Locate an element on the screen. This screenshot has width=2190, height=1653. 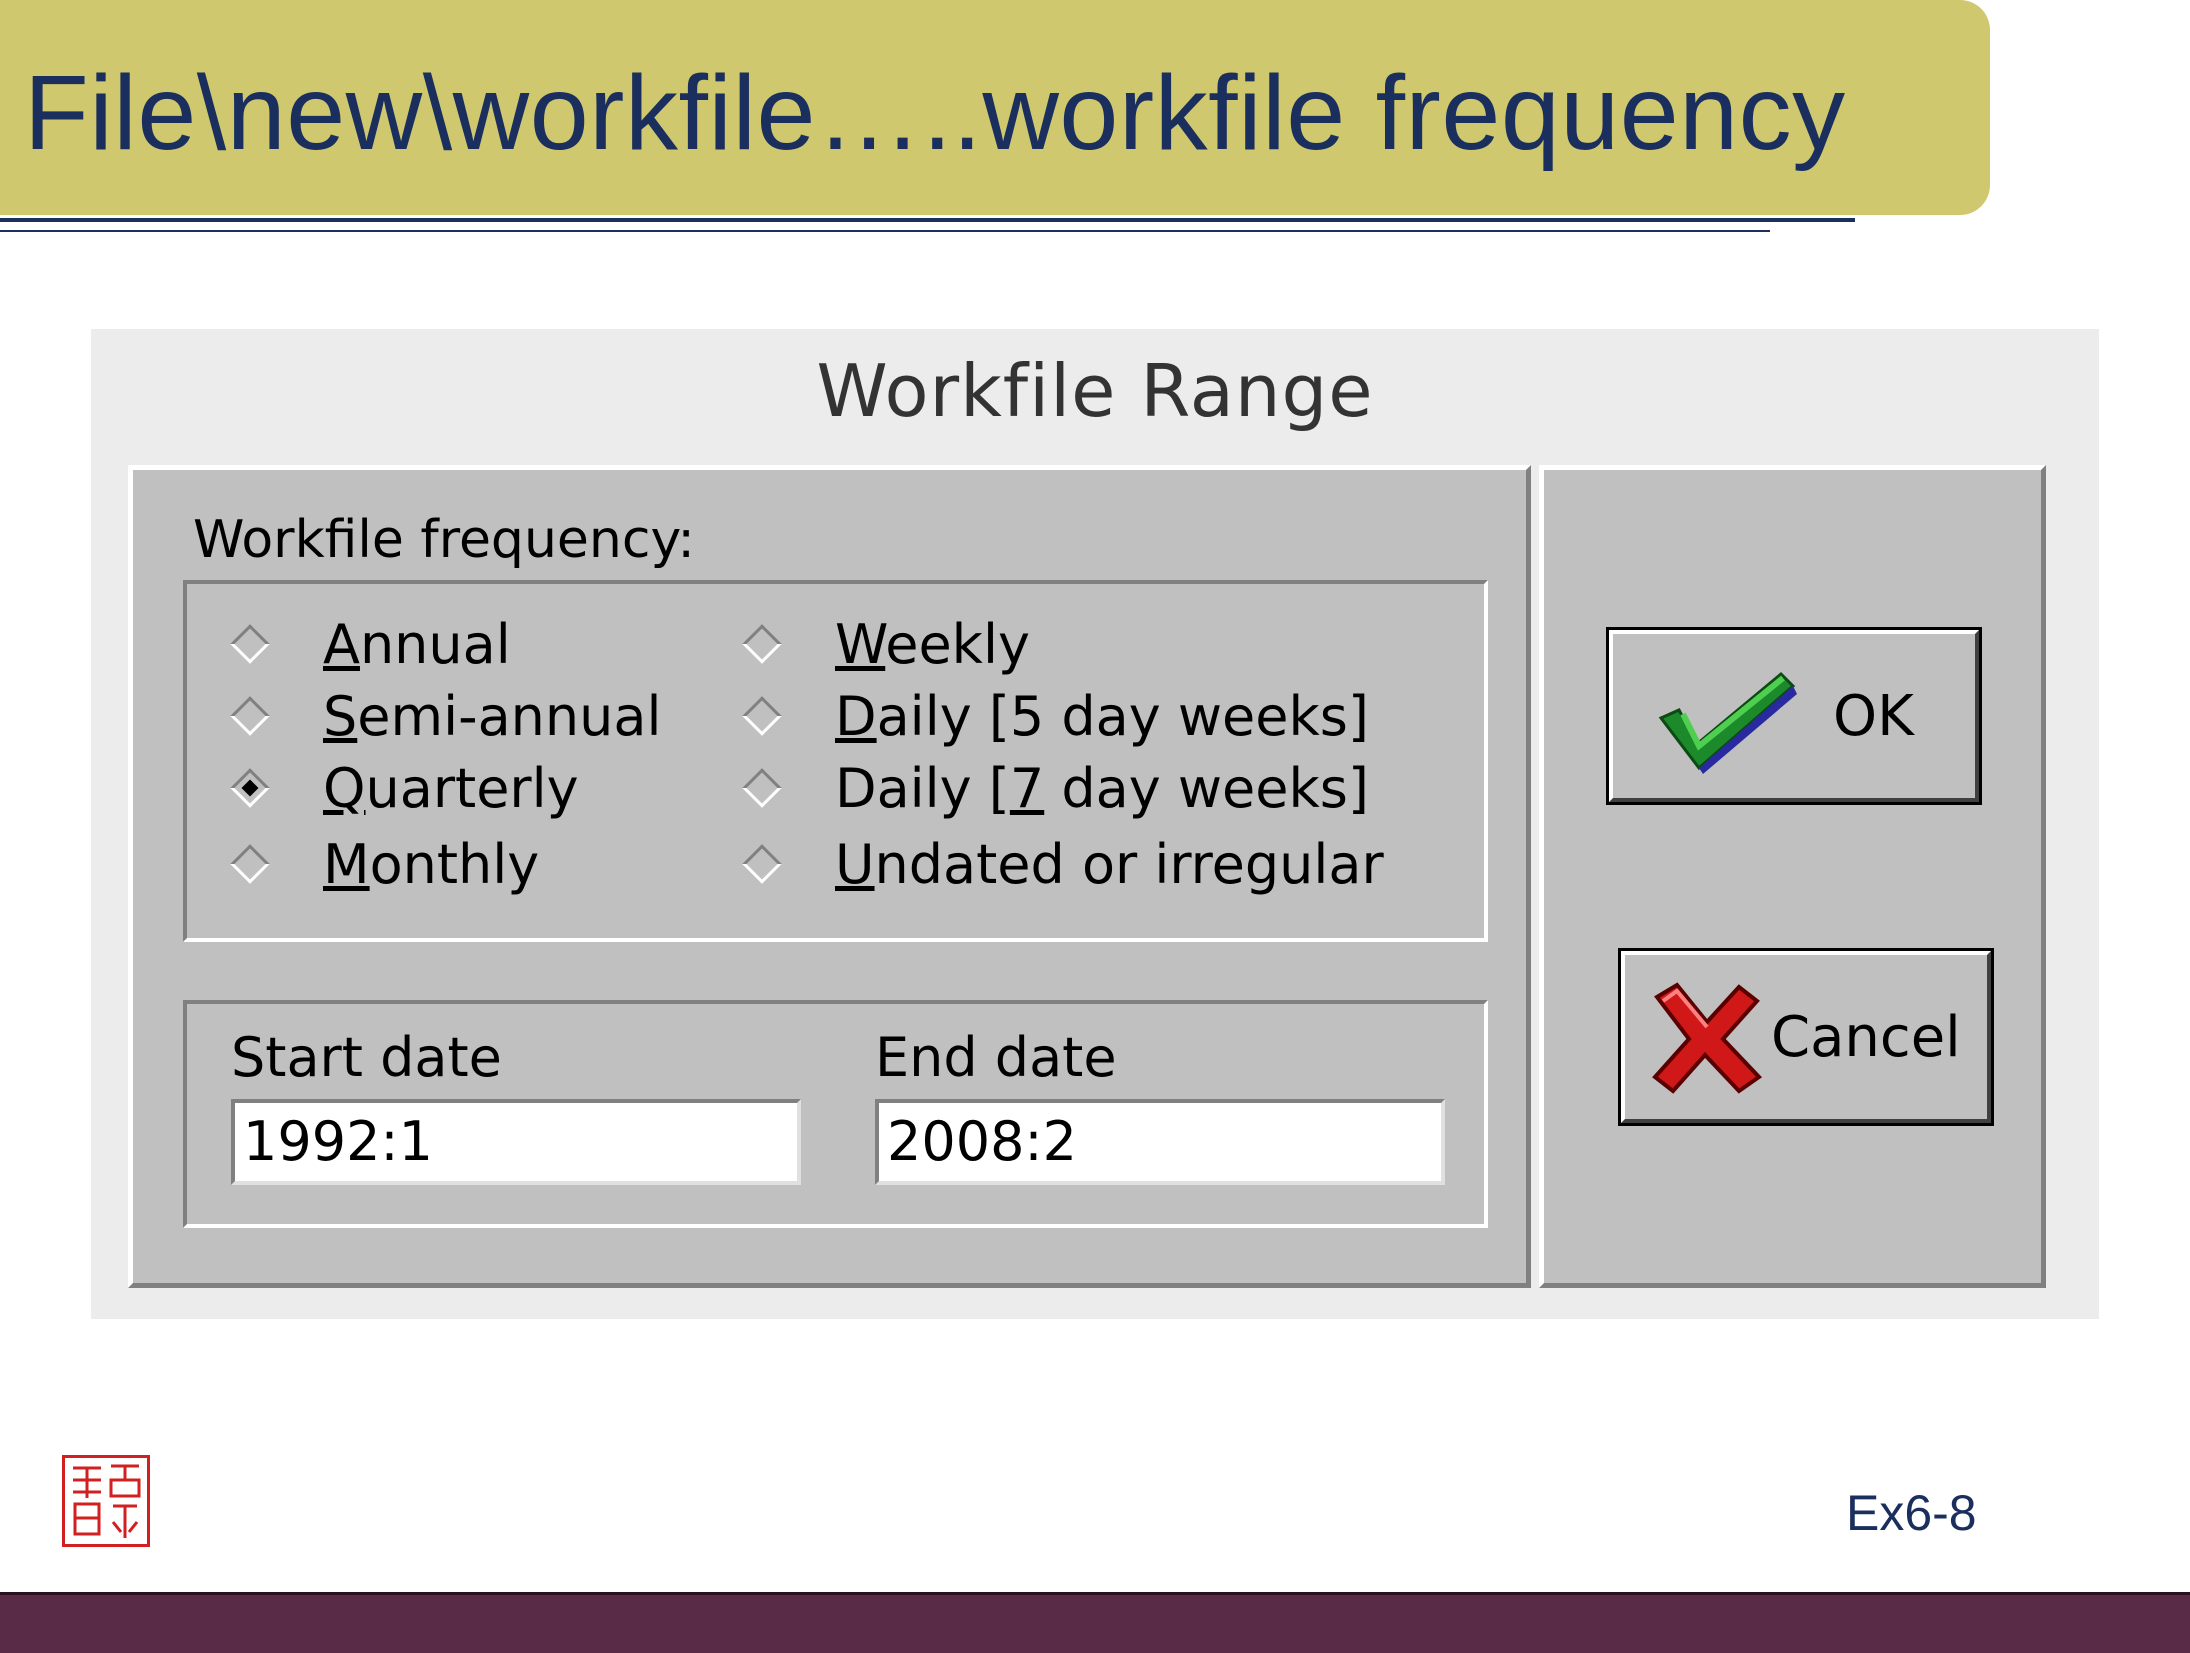
radio-weekly: Weekly is located at coordinates (882, 644).